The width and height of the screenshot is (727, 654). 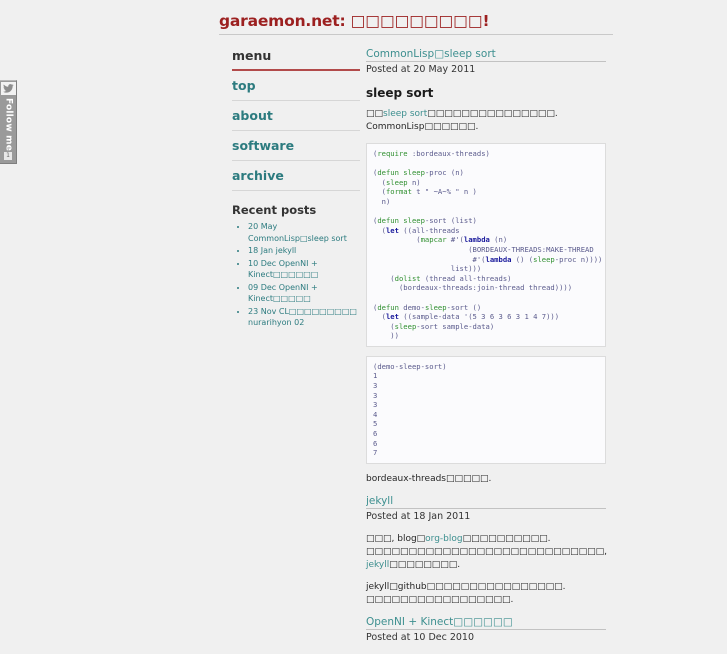 I want to click on post-heading: sleep sort, so click(x=400, y=93).